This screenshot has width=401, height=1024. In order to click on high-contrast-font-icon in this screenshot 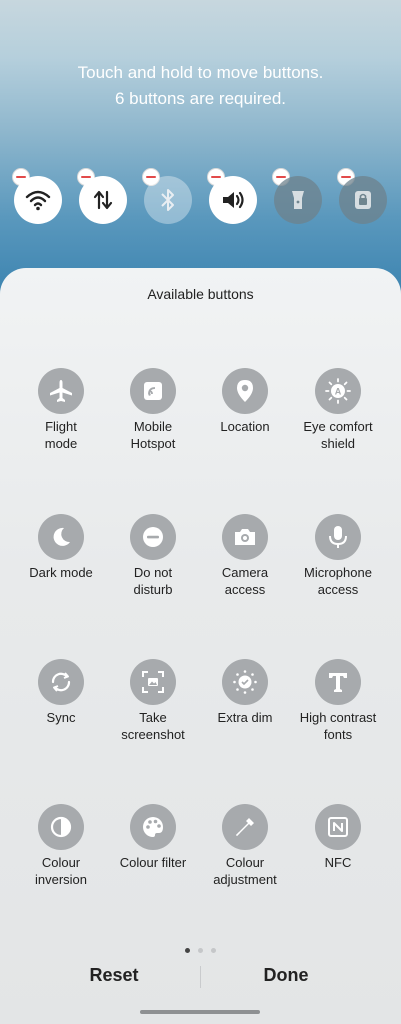, I will do `click(338, 682)`.